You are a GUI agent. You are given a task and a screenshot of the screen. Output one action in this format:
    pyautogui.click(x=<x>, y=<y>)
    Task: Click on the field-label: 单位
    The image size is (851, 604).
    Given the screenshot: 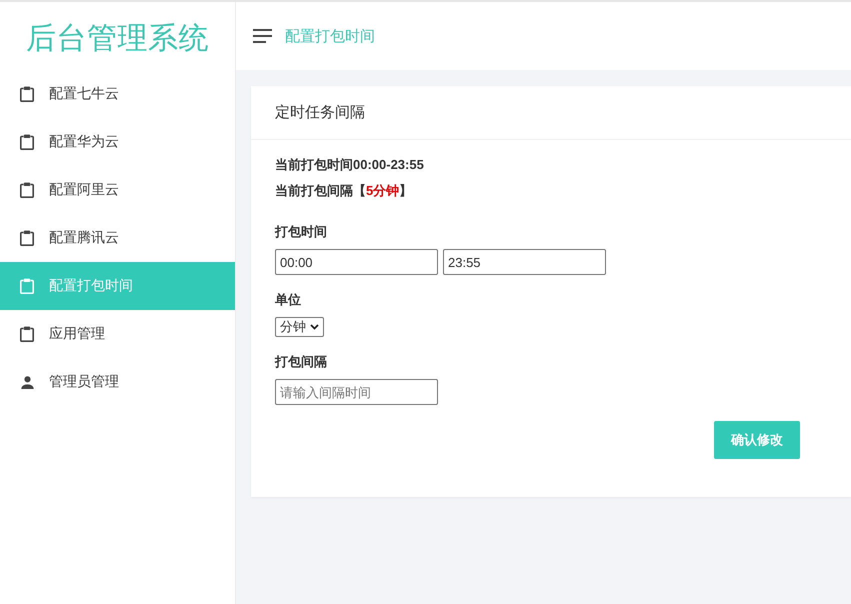 What is the action you would take?
    pyautogui.click(x=288, y=299)
    